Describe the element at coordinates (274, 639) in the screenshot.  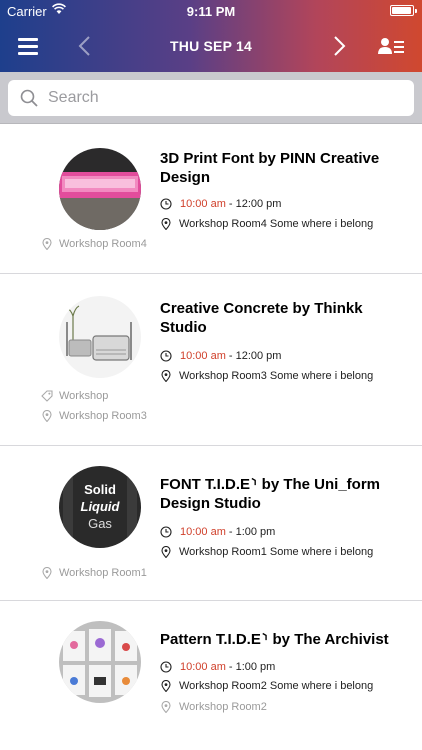
I see `event-title: Pattern T.I.D.E⸃ by The Archivist` at that location.